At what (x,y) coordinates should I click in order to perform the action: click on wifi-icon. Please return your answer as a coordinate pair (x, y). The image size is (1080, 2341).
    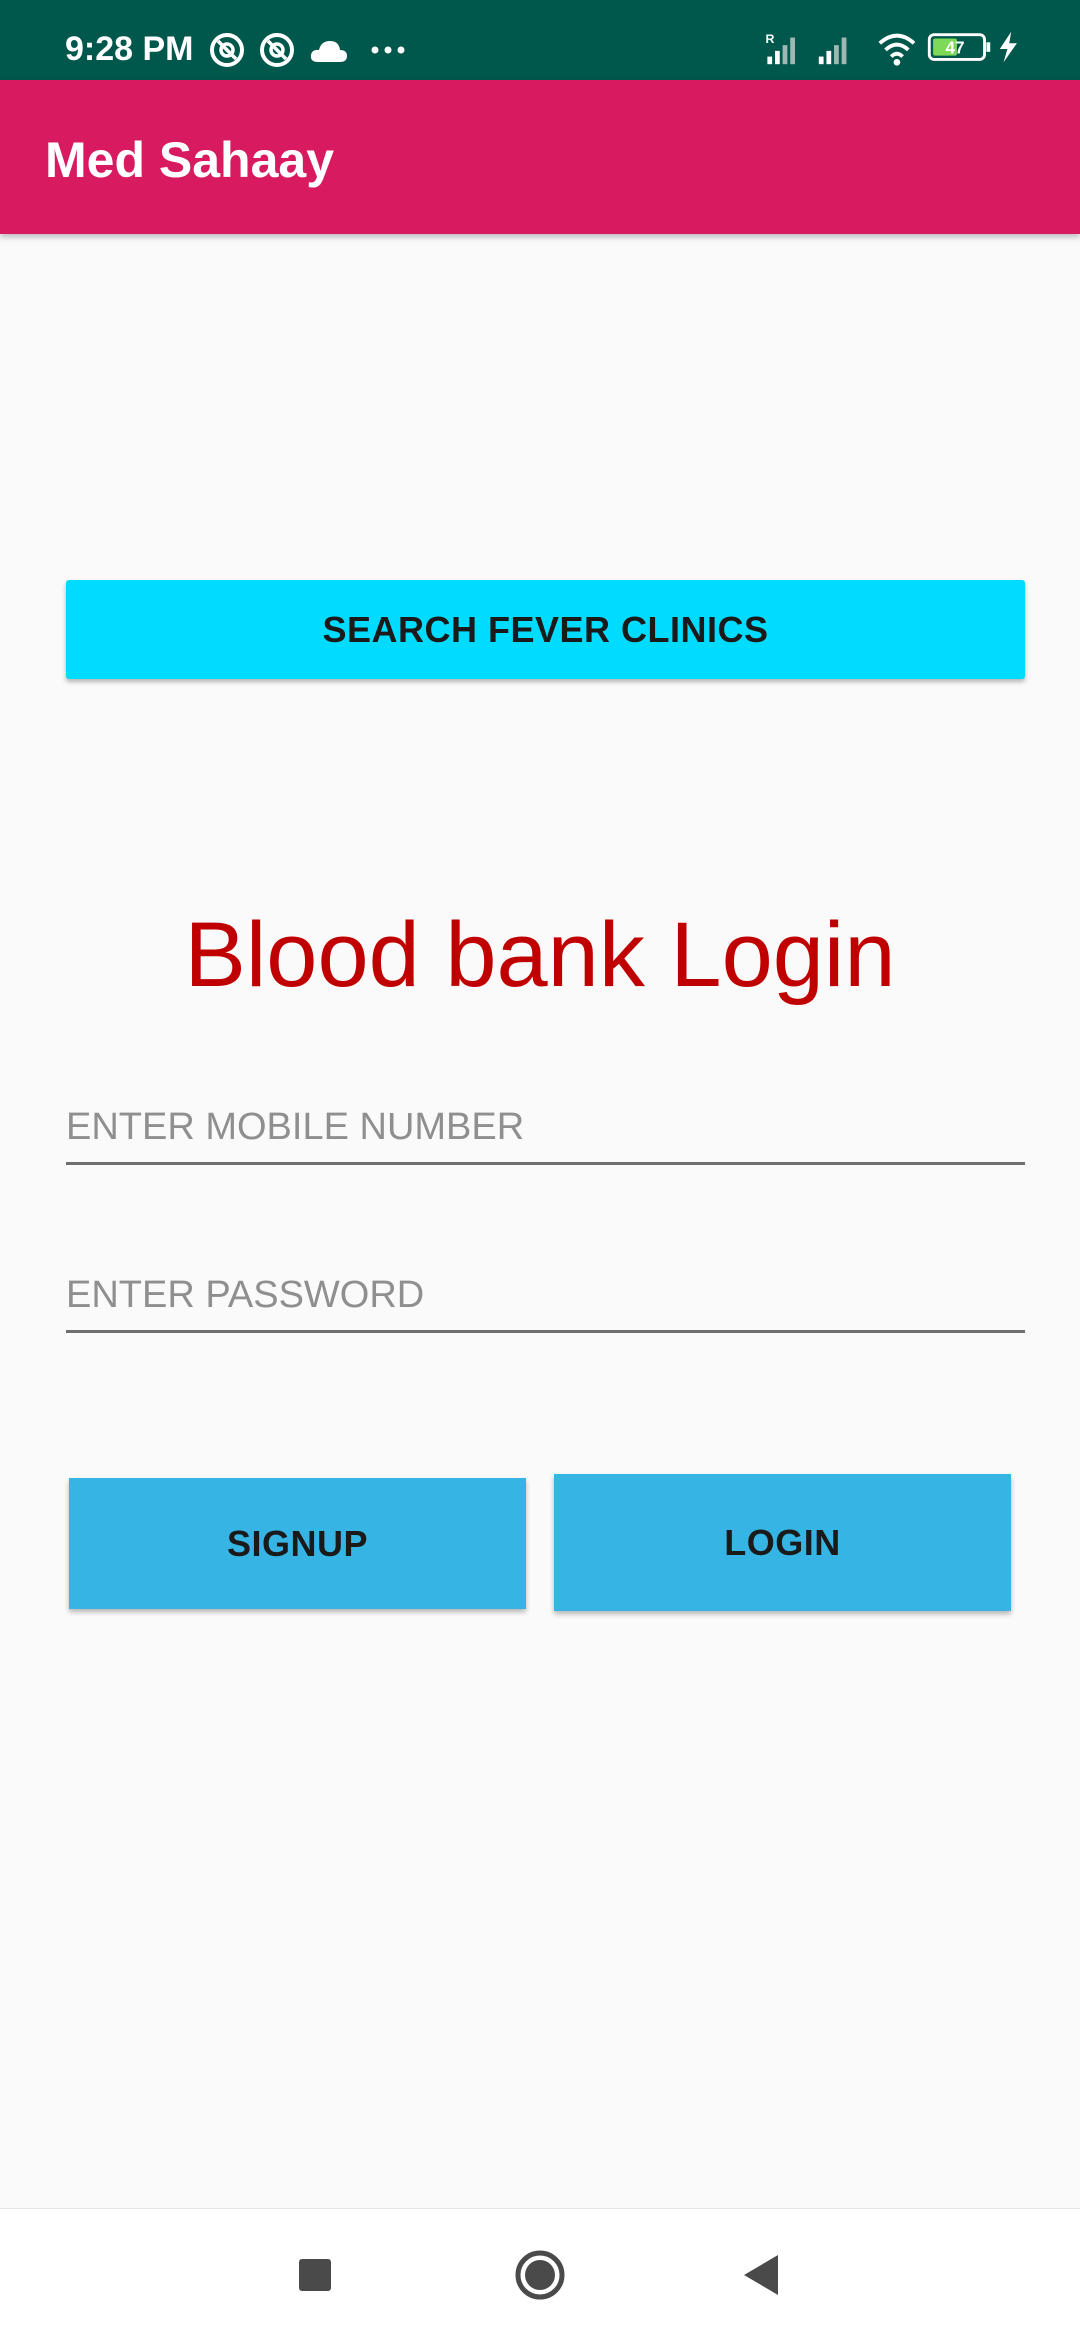
    Looking at the image, I should click on (897, 49).